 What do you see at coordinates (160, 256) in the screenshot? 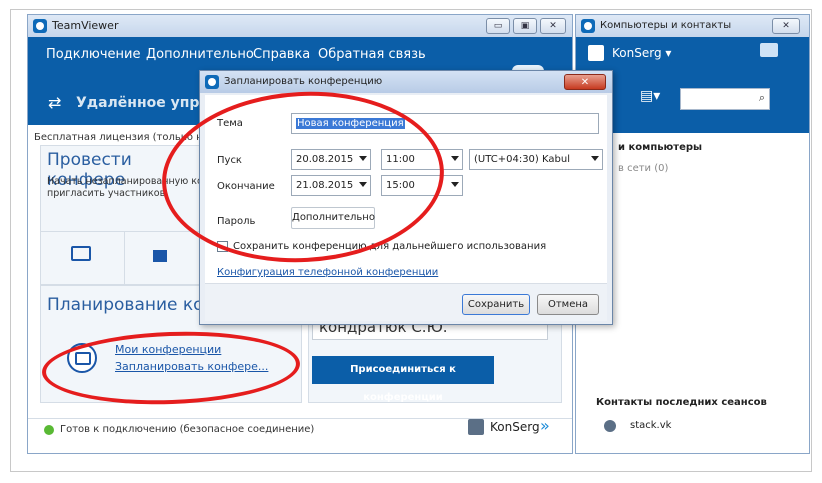
I see `video-icon` at bounding box center [160, 256].